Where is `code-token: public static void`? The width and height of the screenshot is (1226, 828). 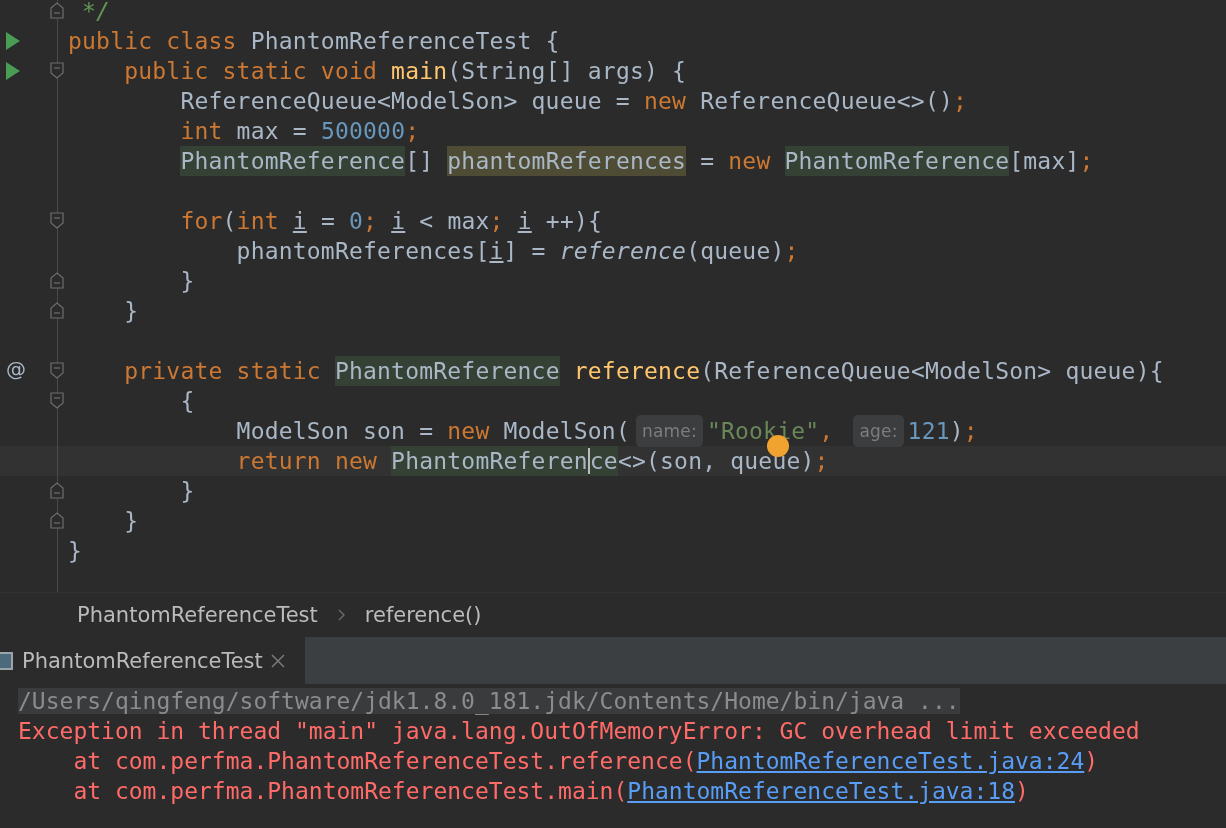
code-token: public static void is located at coordinates (251, 71).